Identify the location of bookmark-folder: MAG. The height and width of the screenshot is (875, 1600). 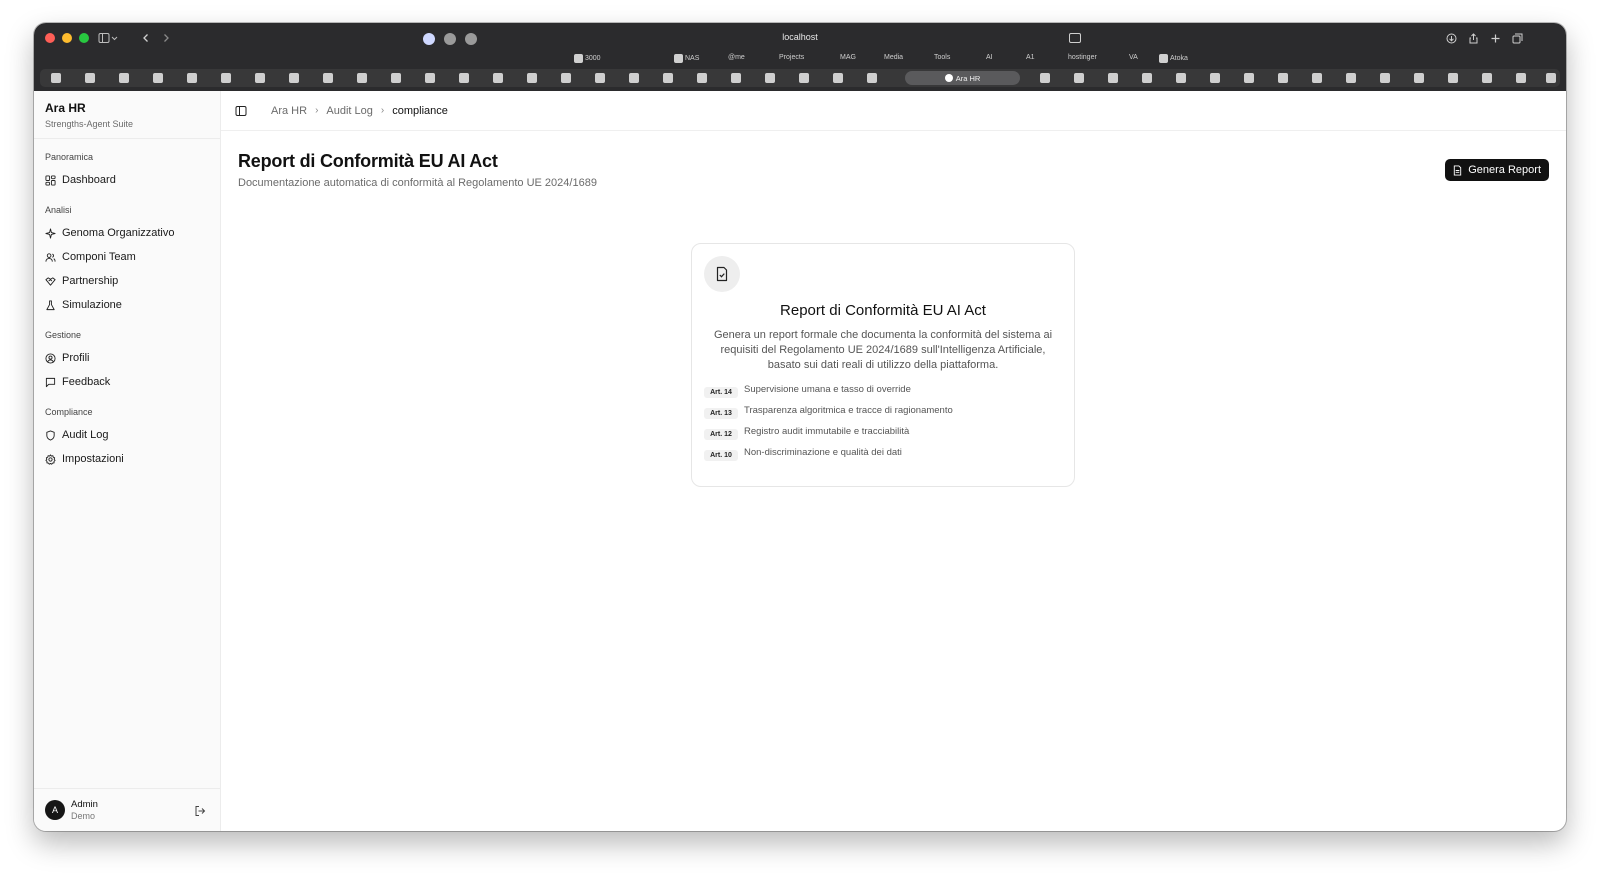
(848, 57).